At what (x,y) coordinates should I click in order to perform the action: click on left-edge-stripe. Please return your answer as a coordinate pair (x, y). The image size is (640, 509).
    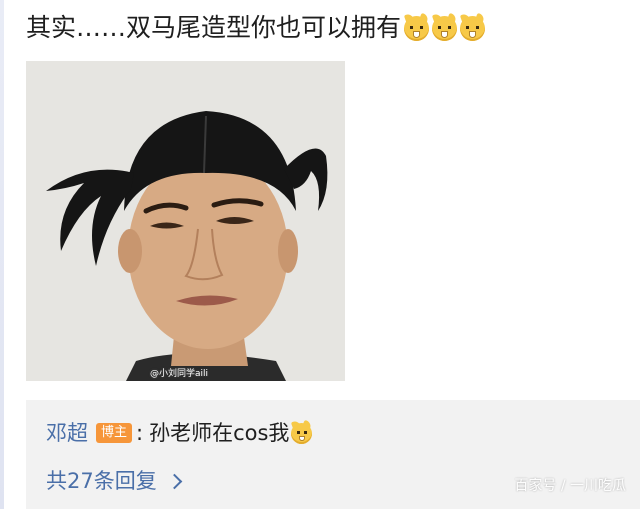
    Looking at the image, I should click on (2, 254).